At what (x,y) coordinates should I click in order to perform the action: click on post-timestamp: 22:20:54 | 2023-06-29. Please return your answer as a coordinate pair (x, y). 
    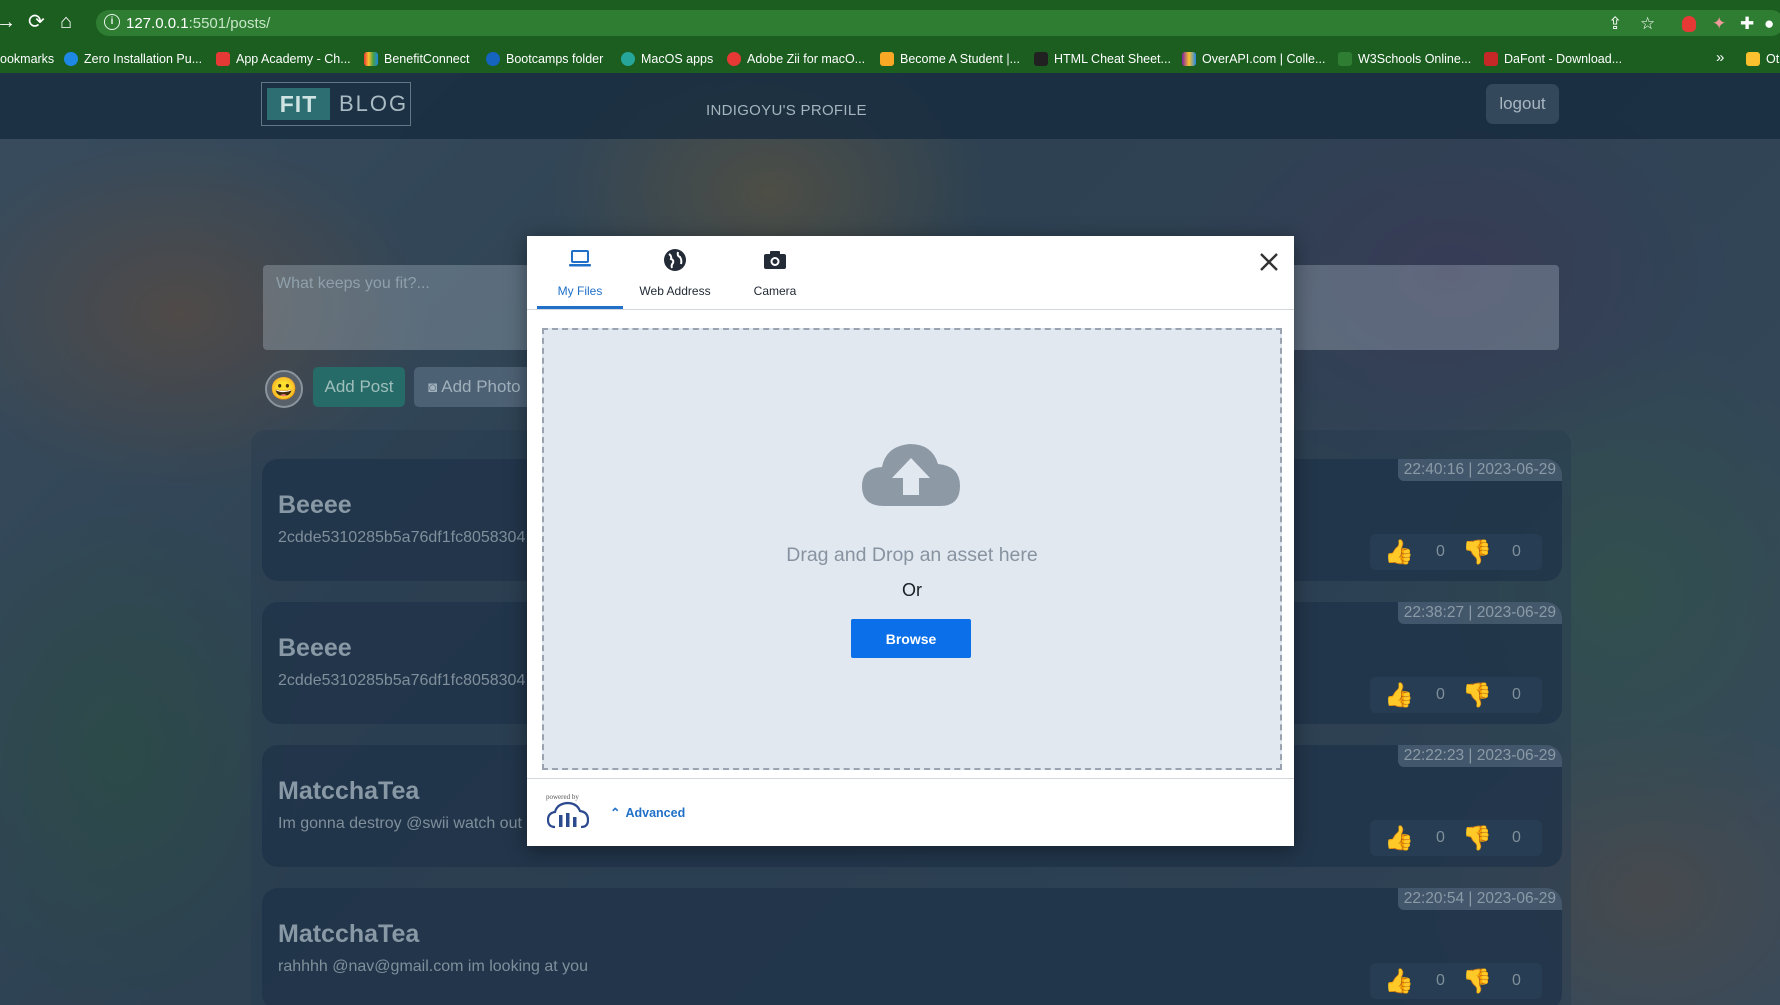
    Looking at the image, I should click on (1479, 899).